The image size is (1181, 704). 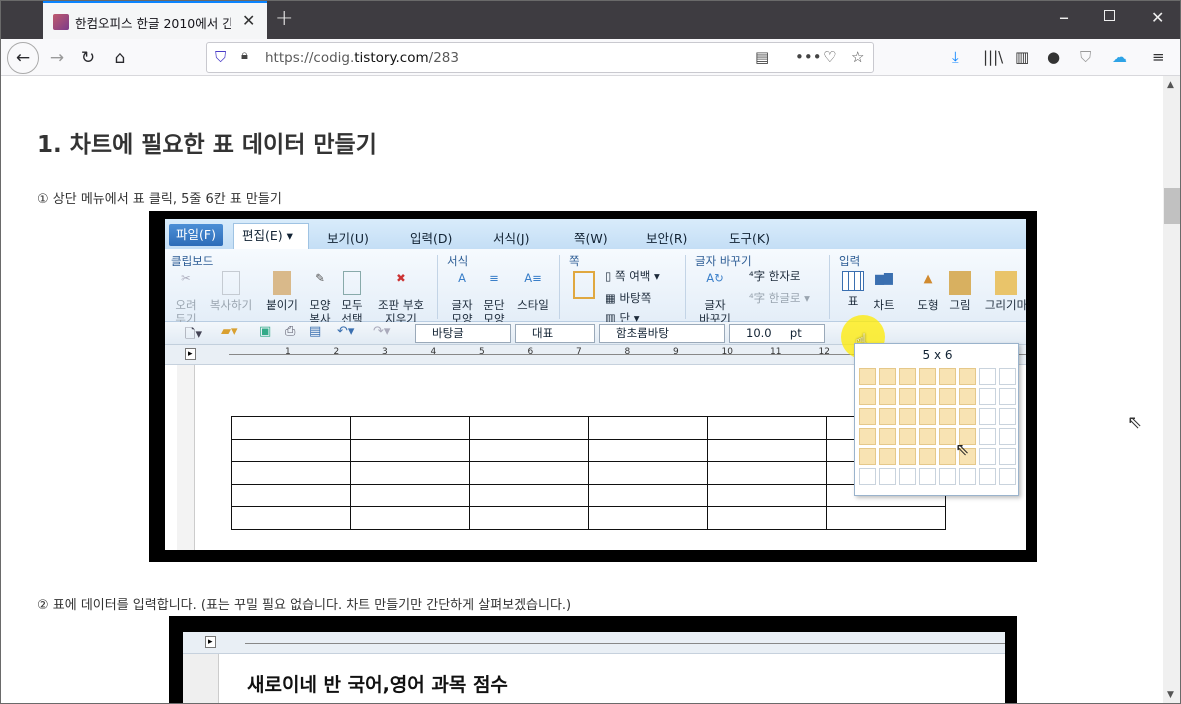 I want to click on style-button: A≡ 스타일, so click(x=533, y=291).